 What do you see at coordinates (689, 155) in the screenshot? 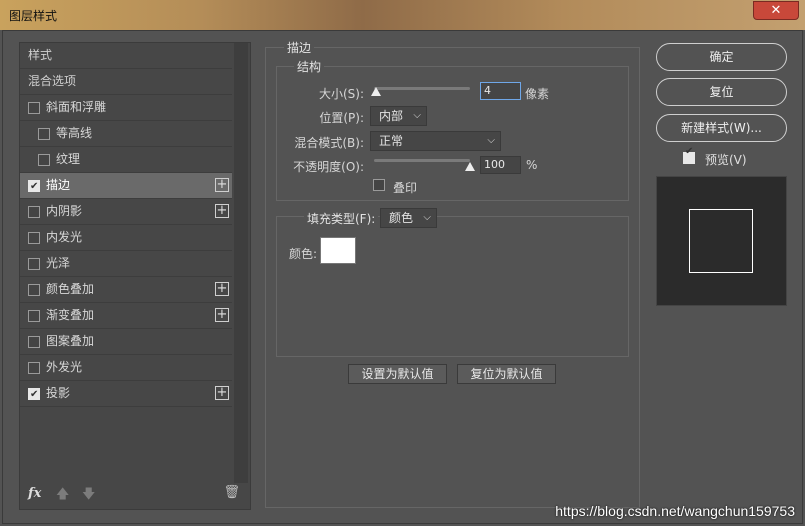
I see `preview-checkbox` at bounding box center [689, 155].